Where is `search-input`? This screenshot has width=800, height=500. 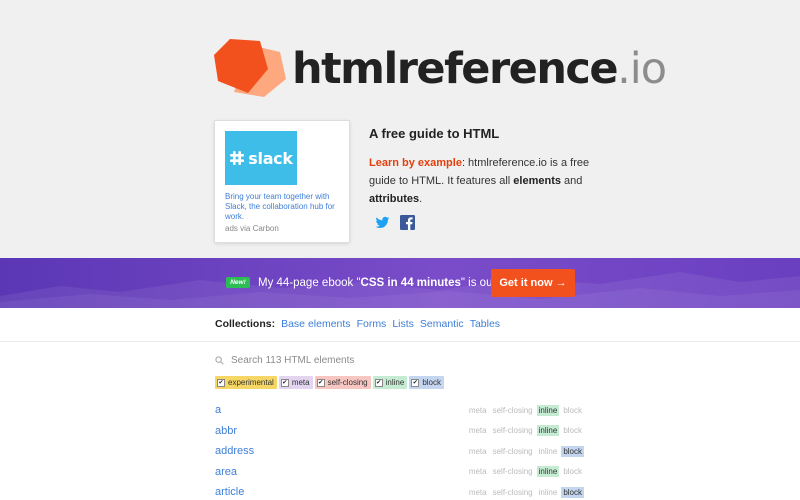
search-input is located at coordinates (381, 360).